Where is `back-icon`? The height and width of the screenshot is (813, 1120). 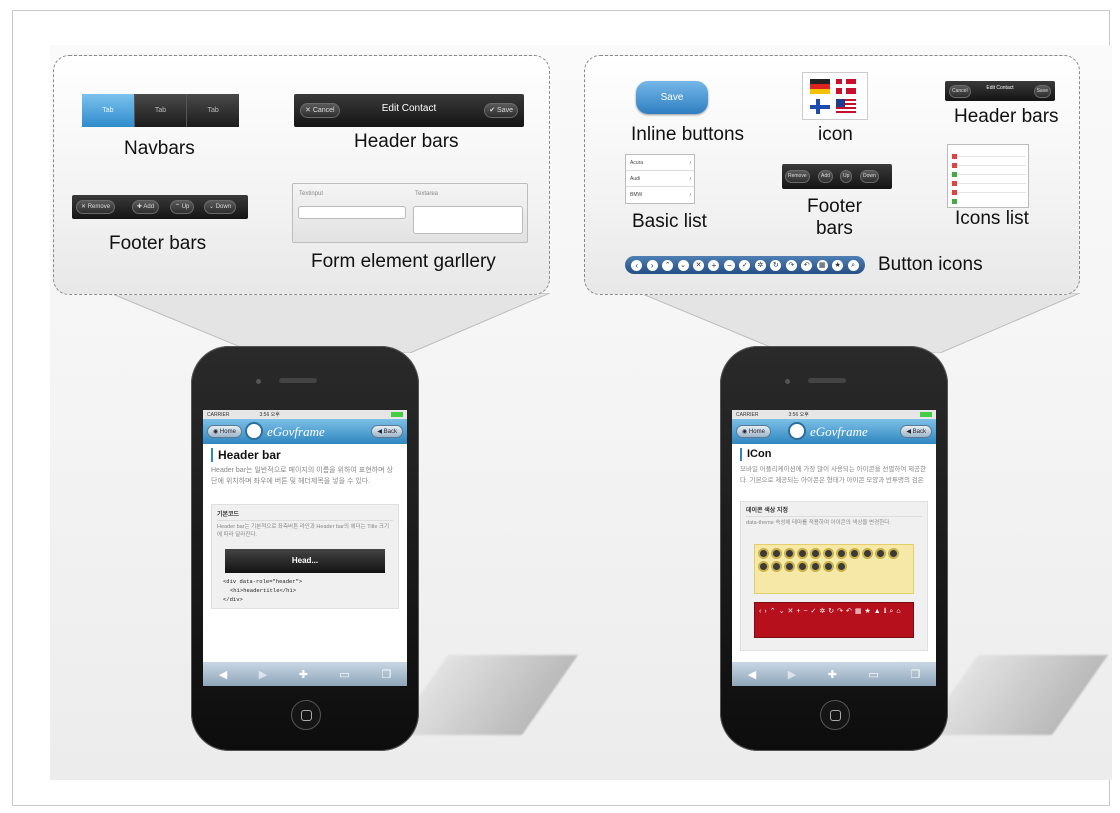
back-icon is located at coordinates (763, 566).